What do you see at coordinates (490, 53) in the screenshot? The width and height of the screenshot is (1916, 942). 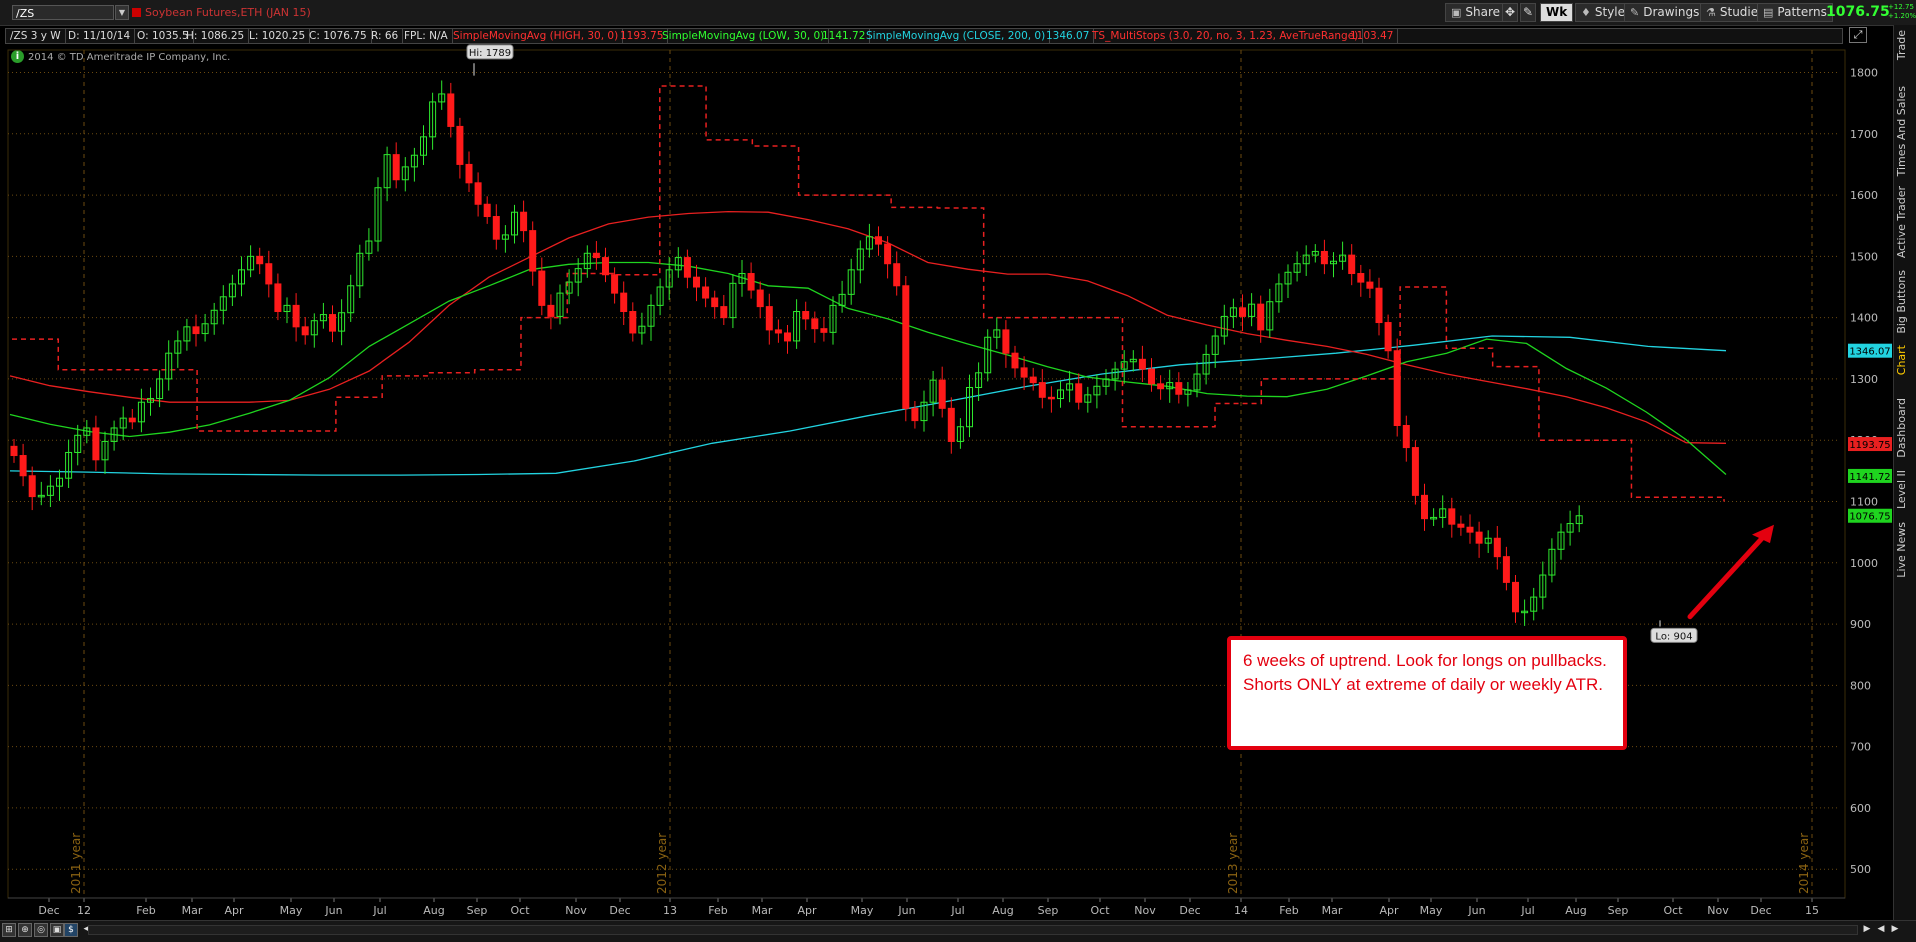 I see `high-label: Hi: 1789` at bounding box center [490, 53].